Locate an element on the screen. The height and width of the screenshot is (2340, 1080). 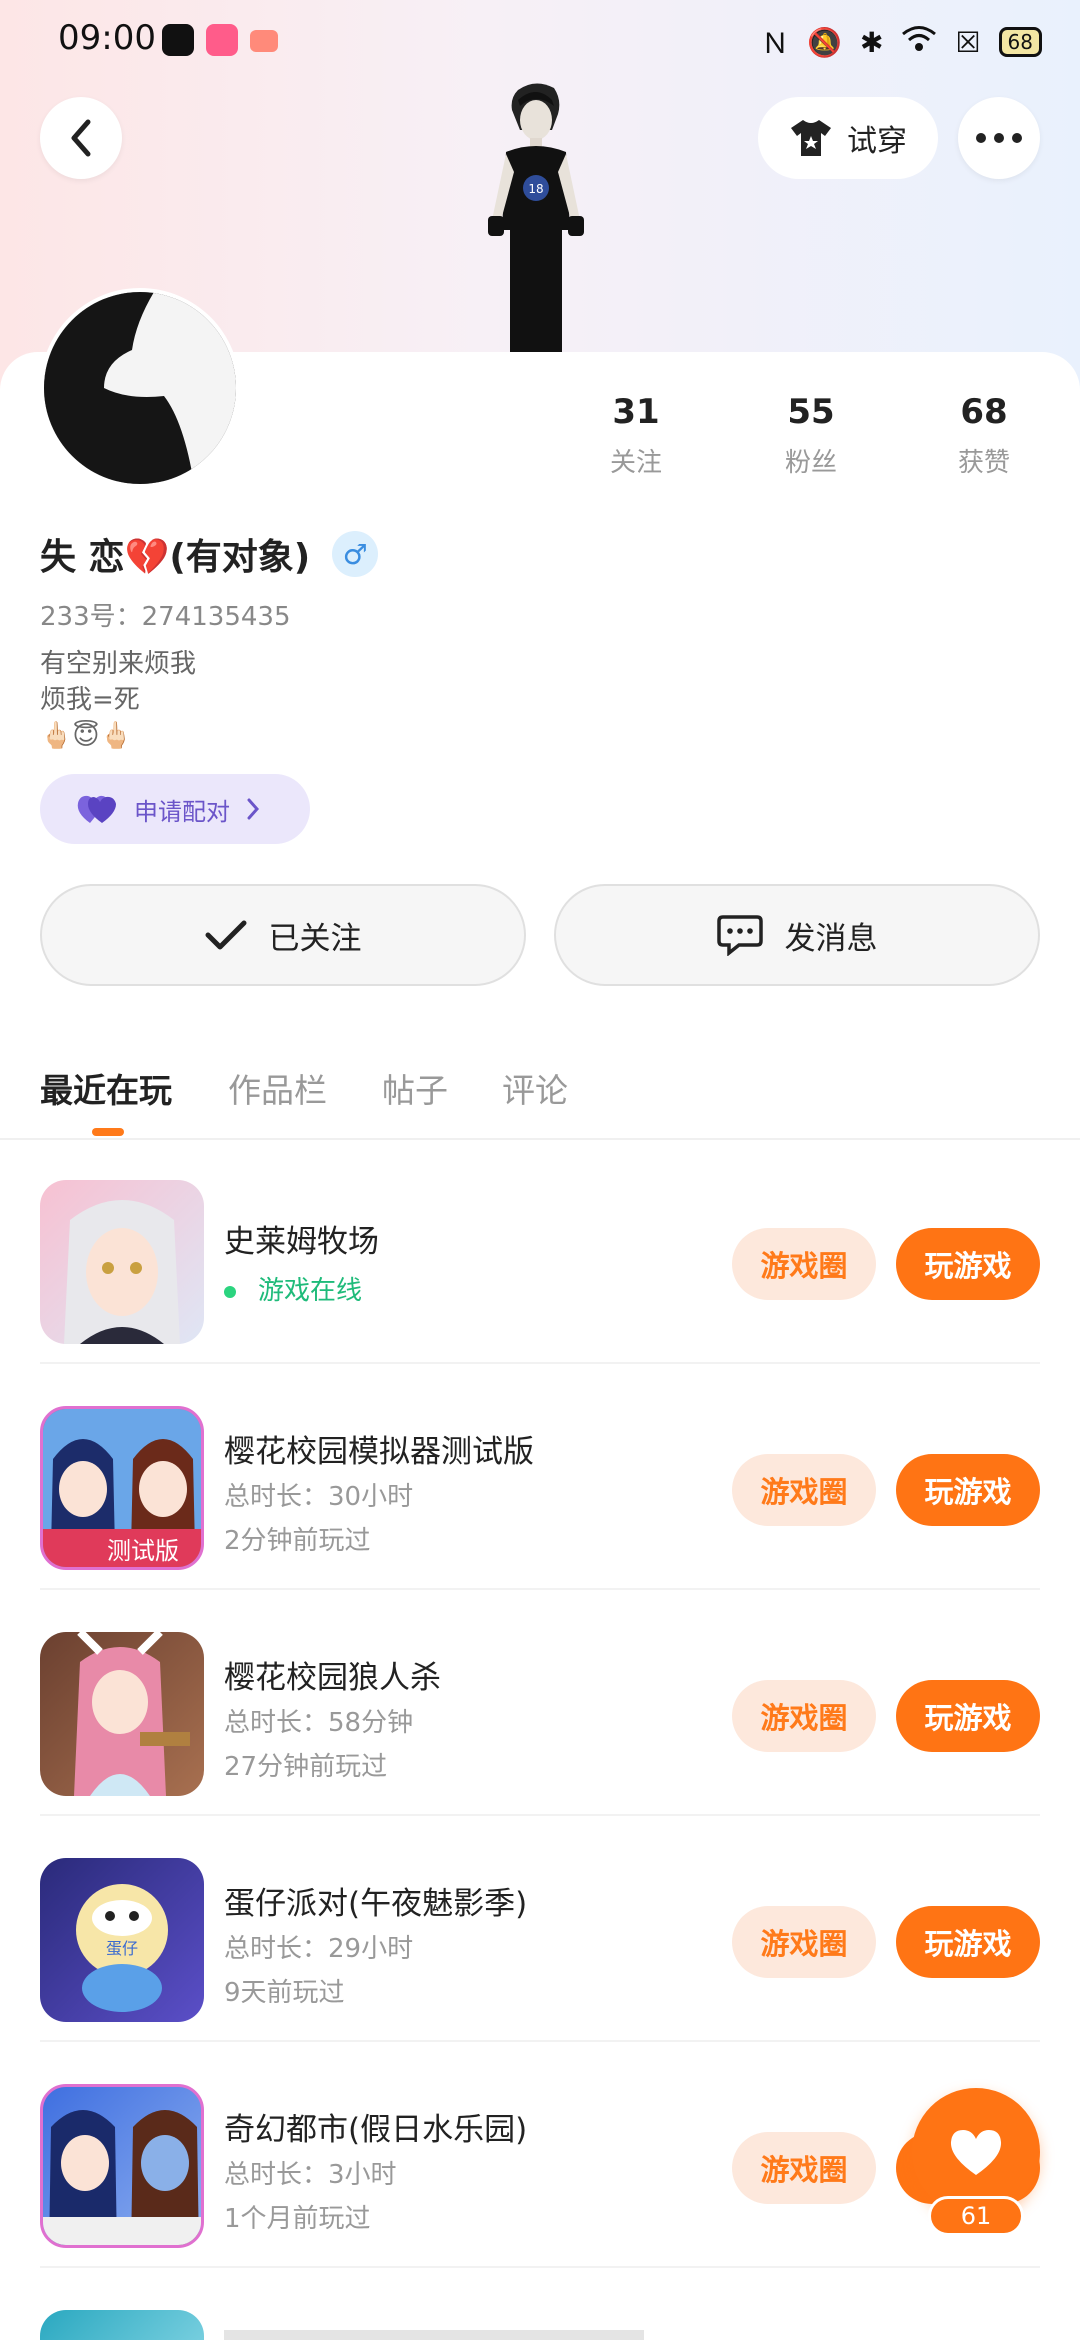
user-id: 233号：274135435 is located at coordinates (165, 614).